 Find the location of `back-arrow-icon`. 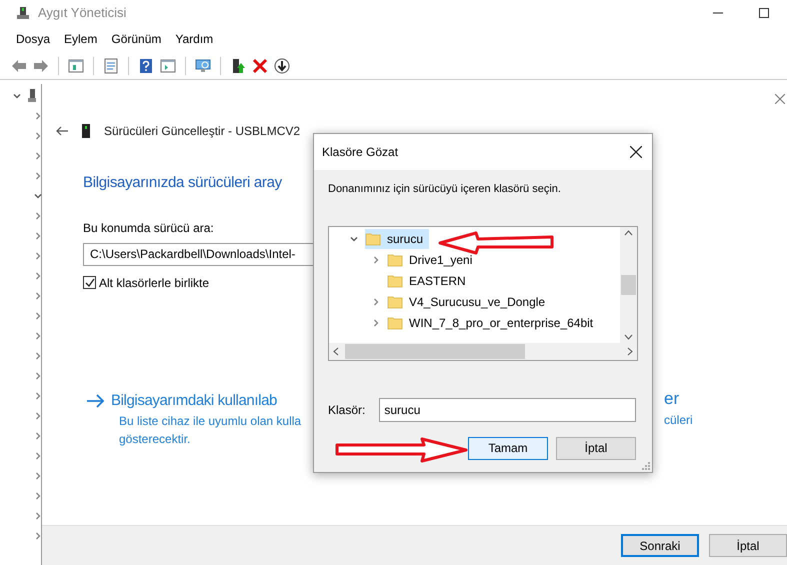

back-arrow-icon is located at coordinates (62, 131).